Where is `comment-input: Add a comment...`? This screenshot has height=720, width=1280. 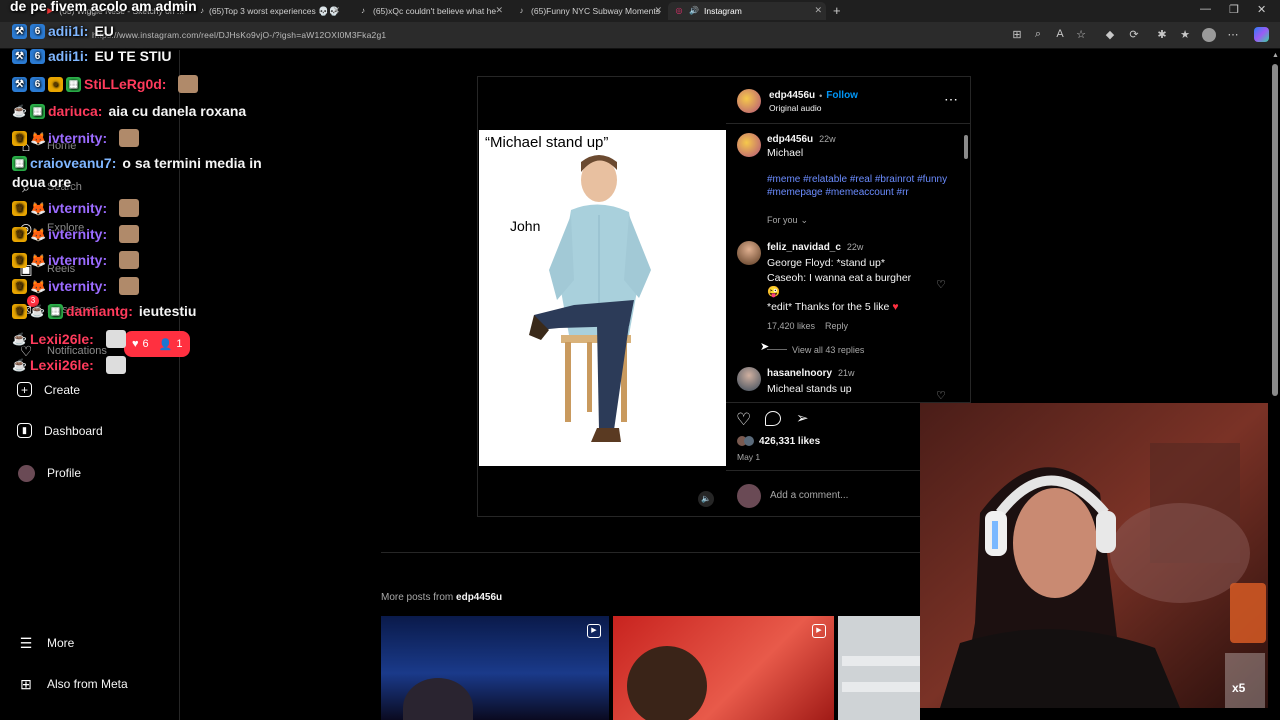
comment-input: Add a comment... is located at coordinates (809, 495).